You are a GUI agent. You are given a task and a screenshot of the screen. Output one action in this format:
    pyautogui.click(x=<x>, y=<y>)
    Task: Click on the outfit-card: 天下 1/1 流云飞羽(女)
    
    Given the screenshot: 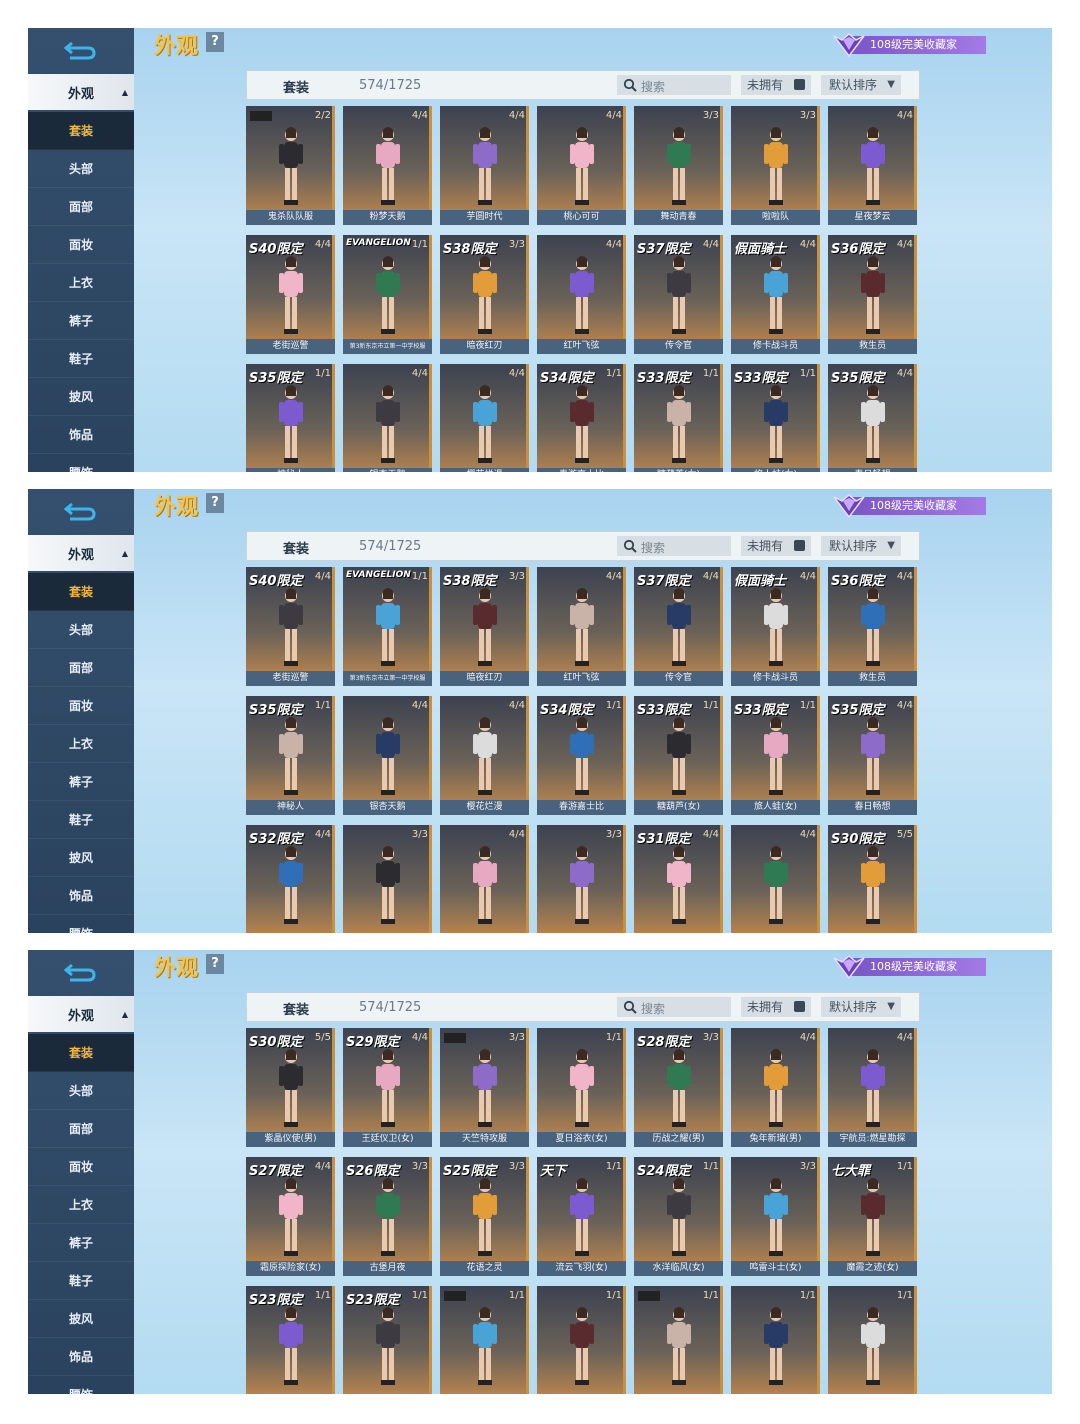 What is the action you would take?
    pyautogui.click(x=581, y=1216)
    